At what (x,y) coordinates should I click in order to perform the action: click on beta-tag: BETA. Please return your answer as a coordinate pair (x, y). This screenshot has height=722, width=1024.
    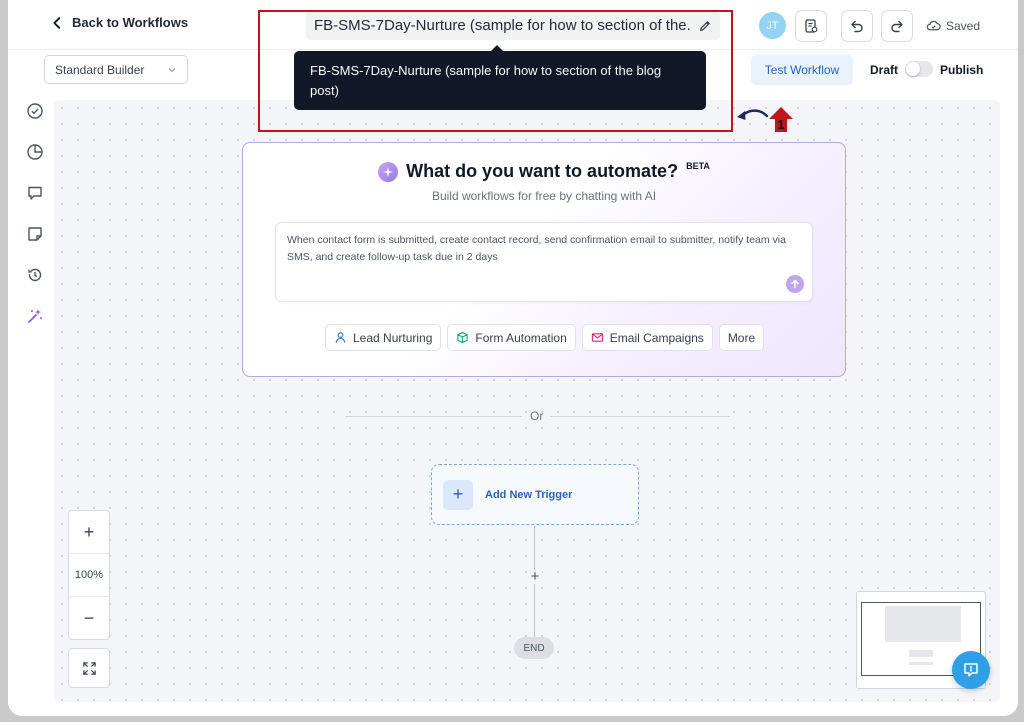
    Looking at the image, I should click on (698, 165).